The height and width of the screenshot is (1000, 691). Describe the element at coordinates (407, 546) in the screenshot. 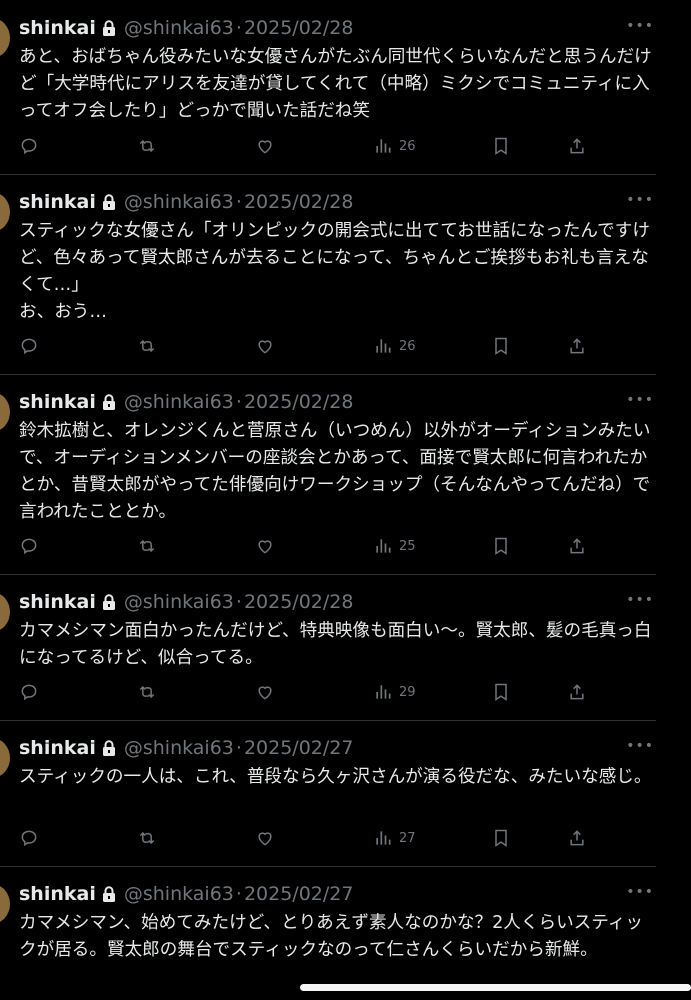

I see `views-count: 25` at that location.